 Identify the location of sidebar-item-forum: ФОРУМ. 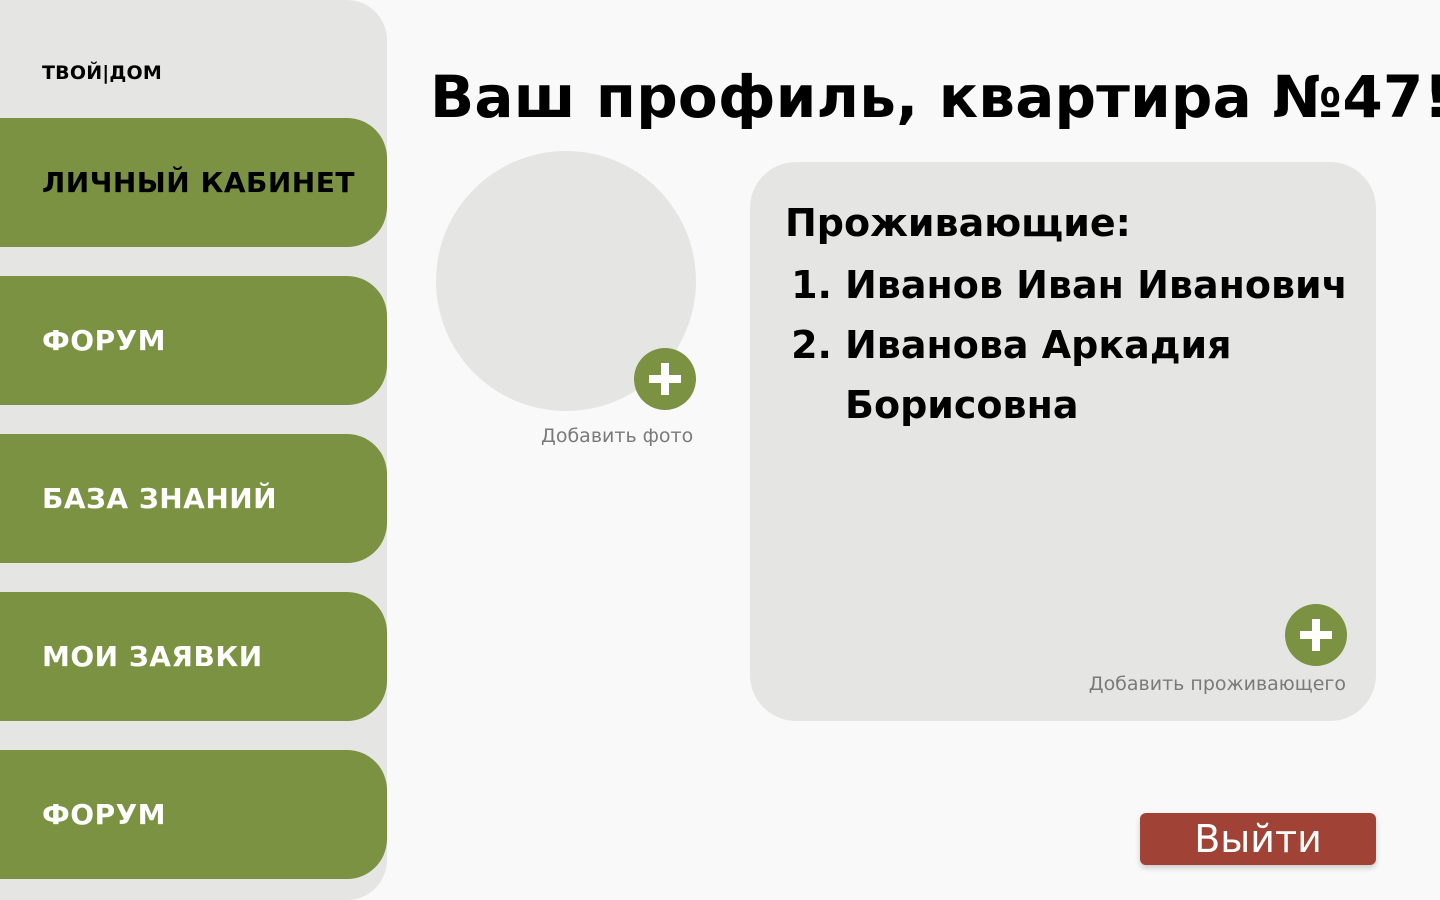
(193, 340).